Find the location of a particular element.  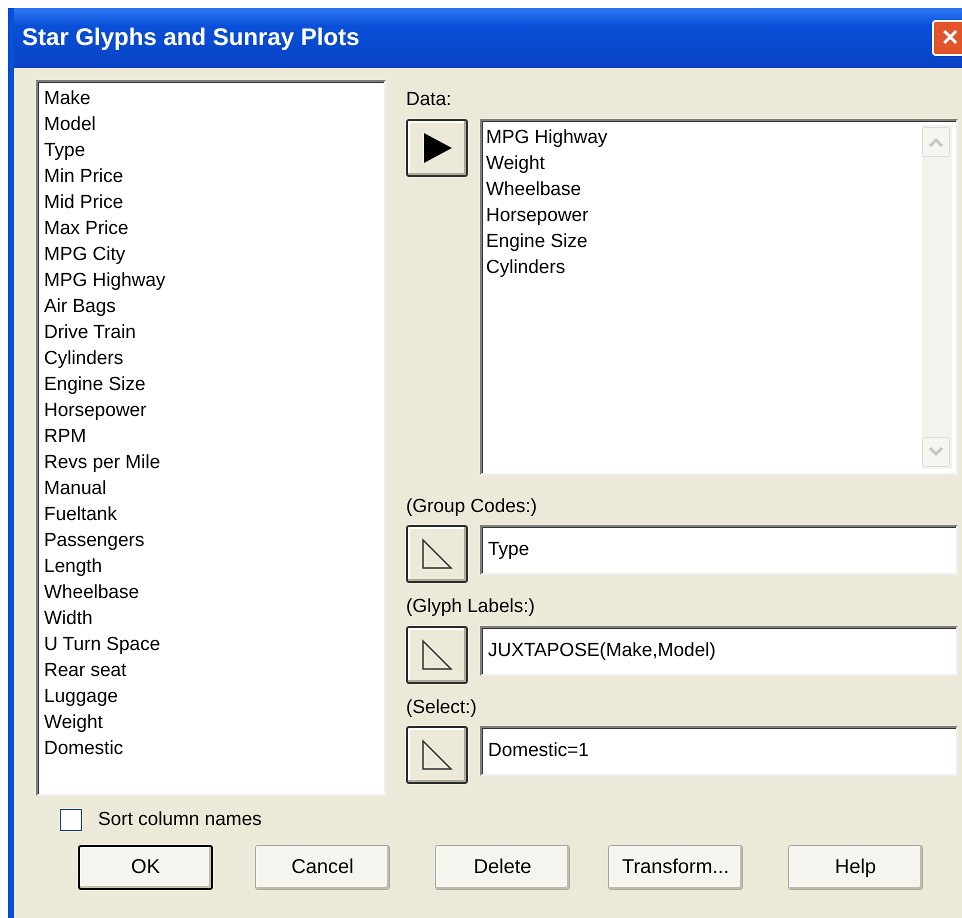

checkbox-label: Sort column names is located at coordinates (180, 820).